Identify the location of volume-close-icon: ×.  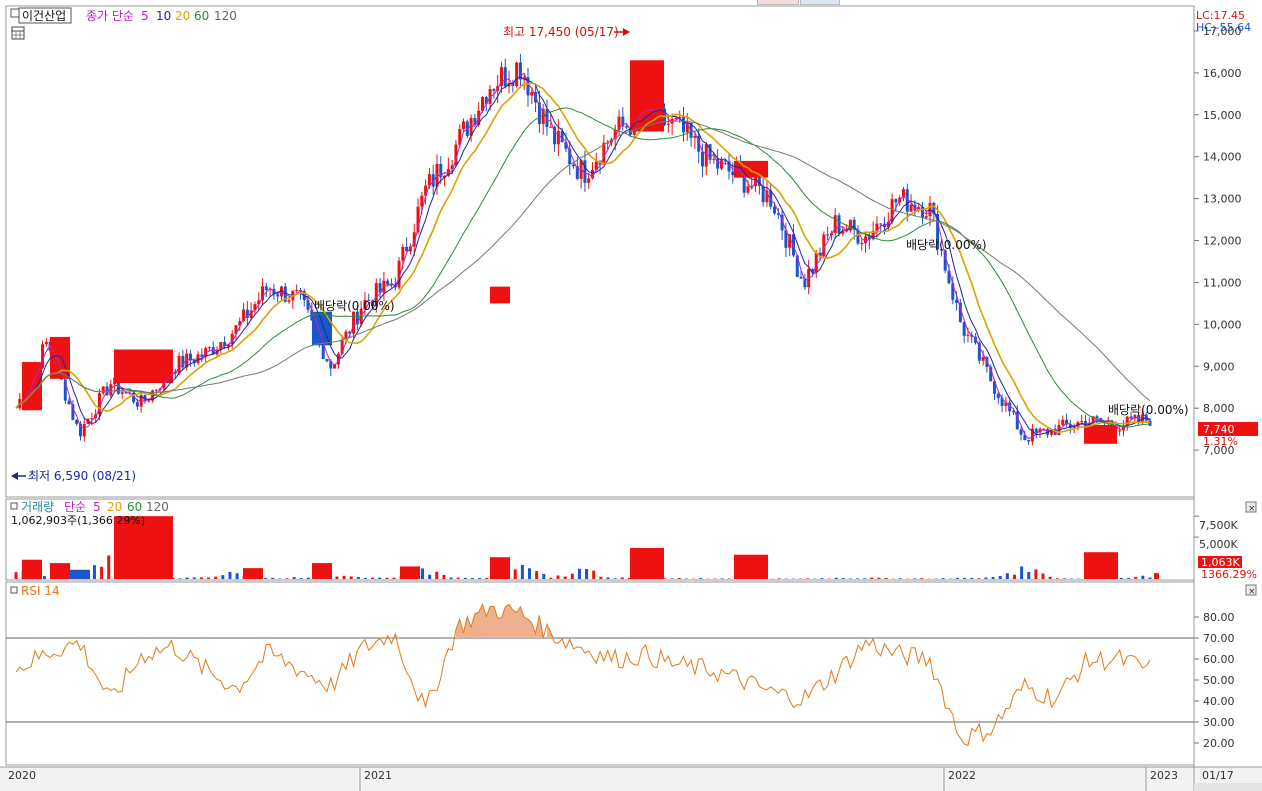
(1251, 507).